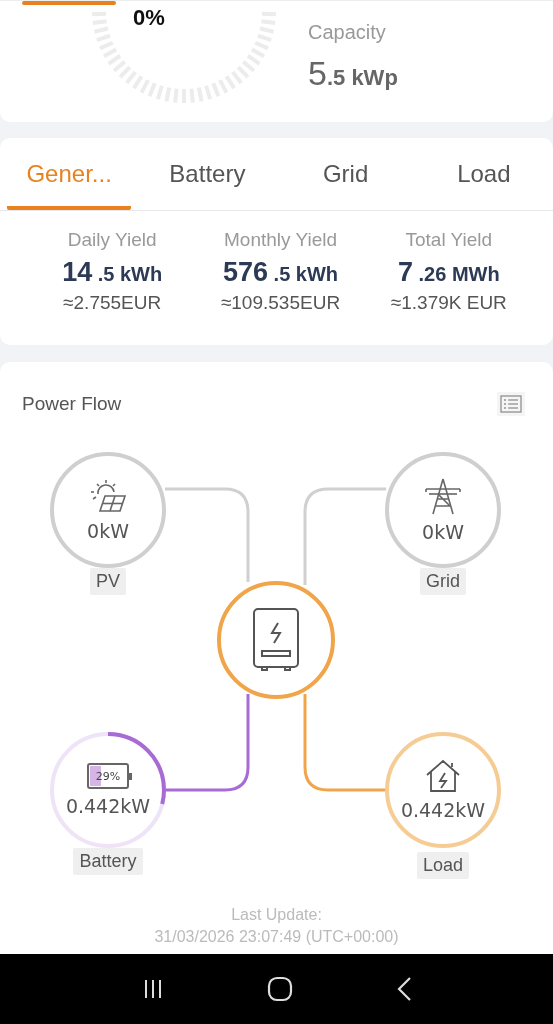  What do you see at coordinates (345, 174) in the screenshot?
I see `tab: Grid` at bounding box center [345, 174].